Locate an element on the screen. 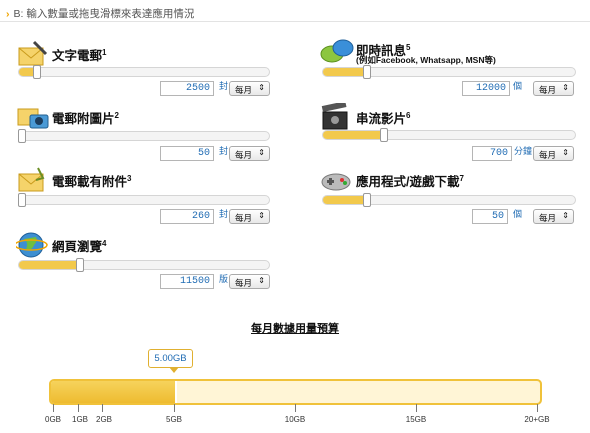 The height and width of the screenshot is (433, 590). globe-icon is located at coordinates (32, 245).